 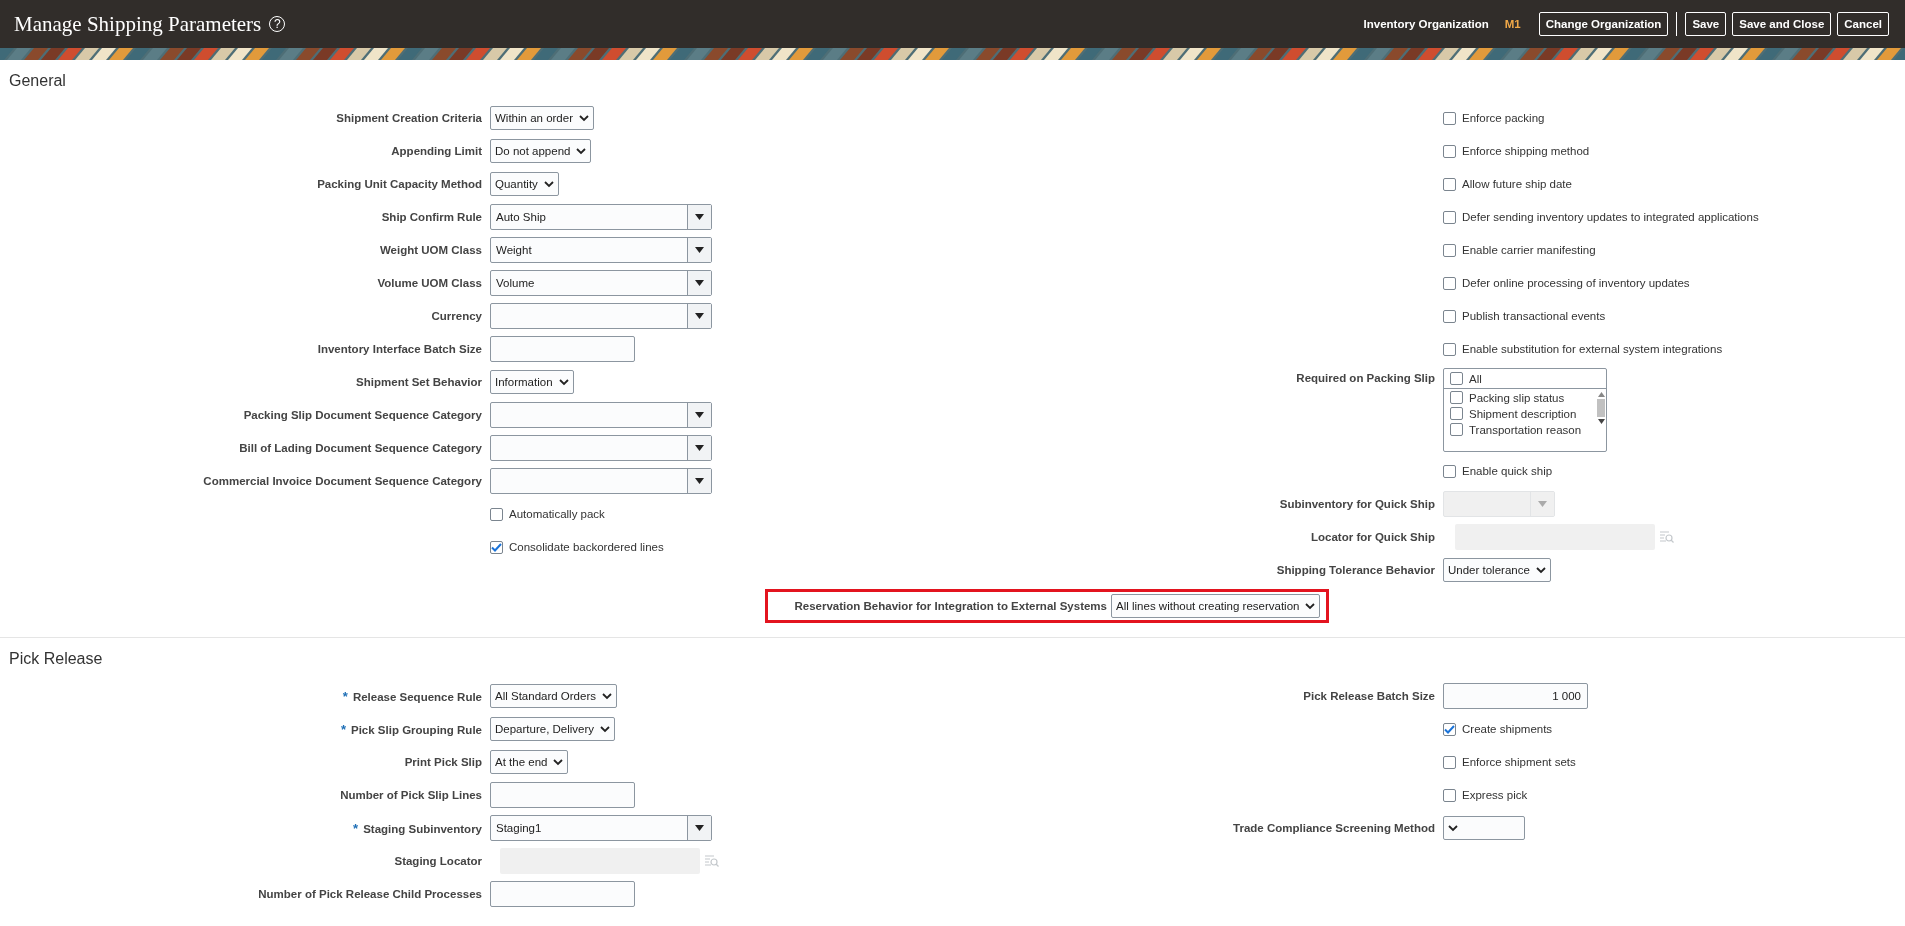 I want to click on checkbox-label: Enable substitution for external system integrations, so click(x=1592, y=349).